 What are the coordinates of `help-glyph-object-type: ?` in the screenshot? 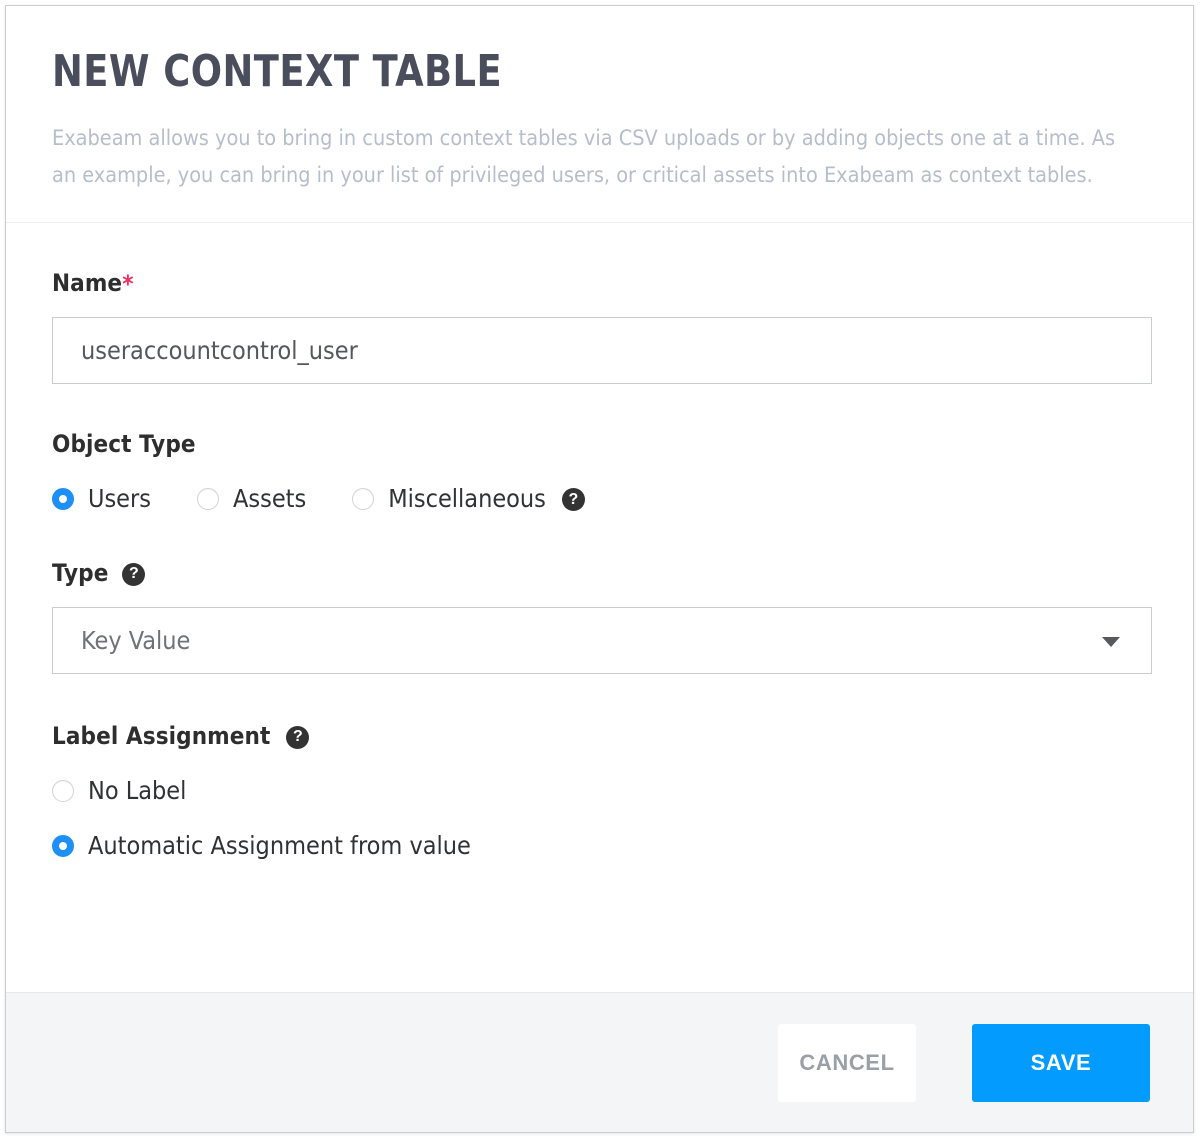 It's located at (573, 499).